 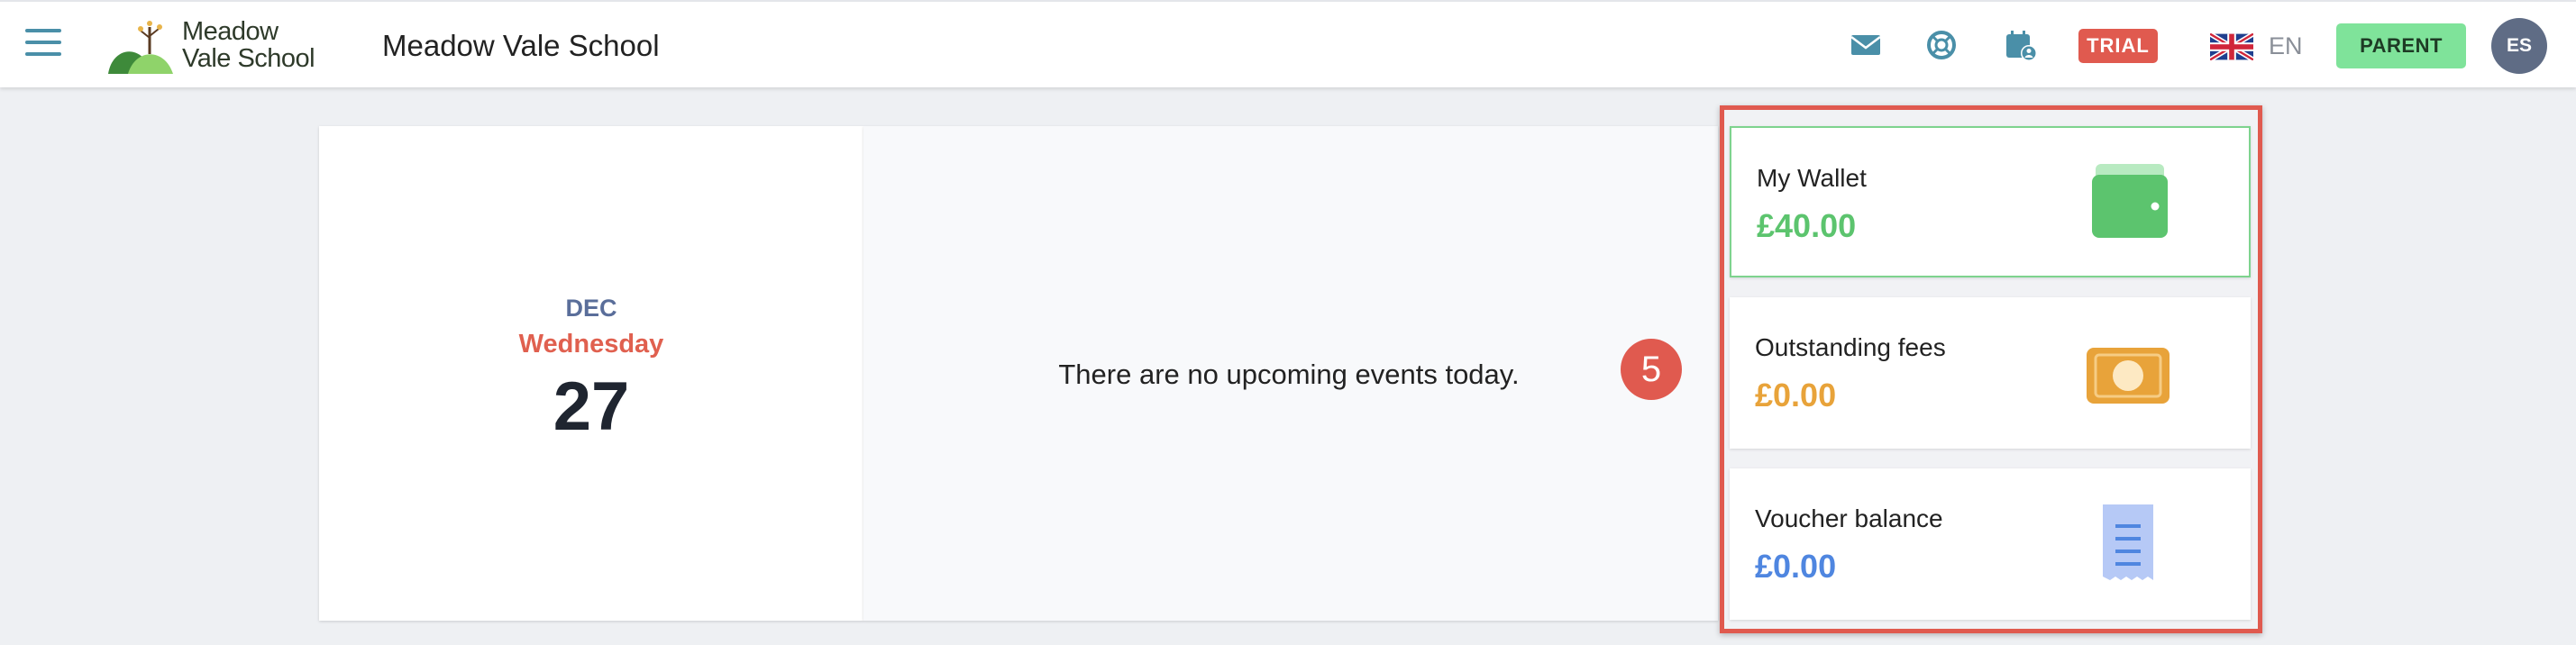 I want to click on wallet-value: £40.00, so click(x=1807, y=225).